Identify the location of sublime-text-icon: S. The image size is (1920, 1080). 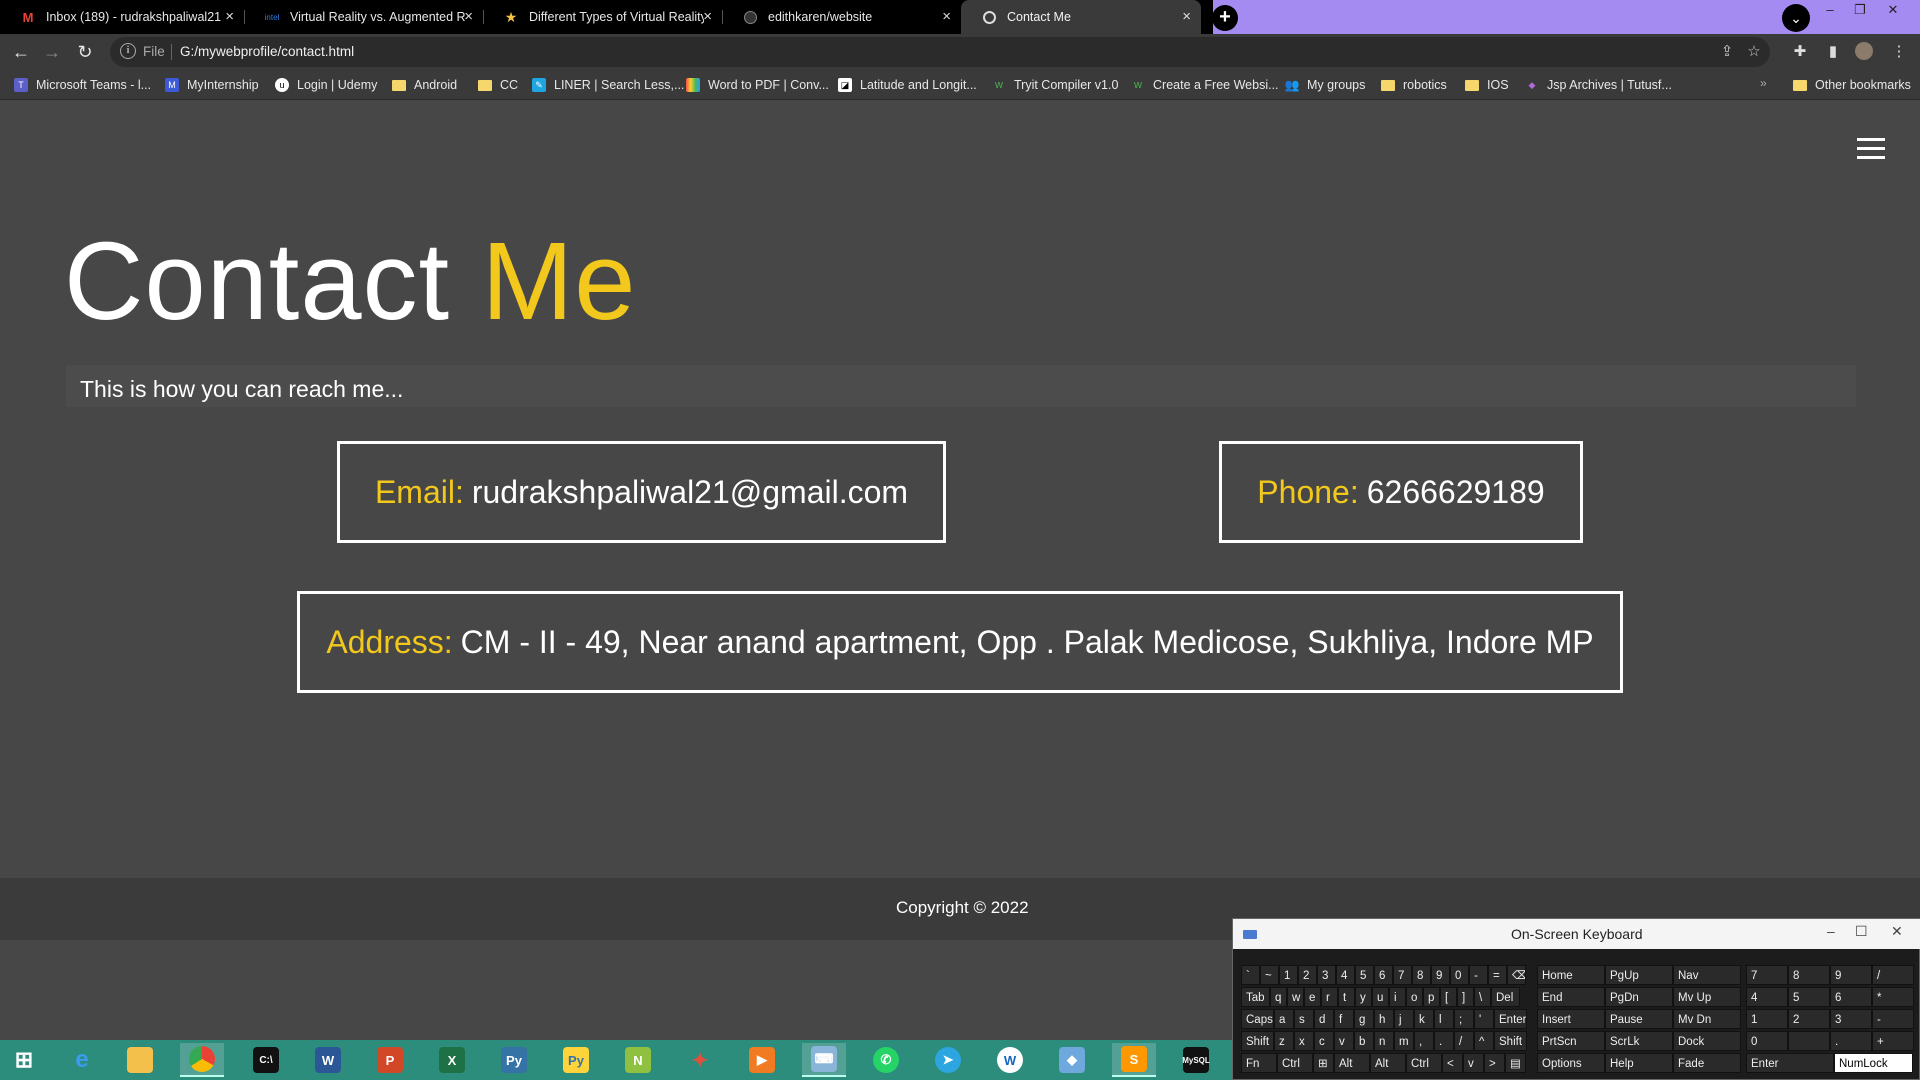
(1134, 1060).